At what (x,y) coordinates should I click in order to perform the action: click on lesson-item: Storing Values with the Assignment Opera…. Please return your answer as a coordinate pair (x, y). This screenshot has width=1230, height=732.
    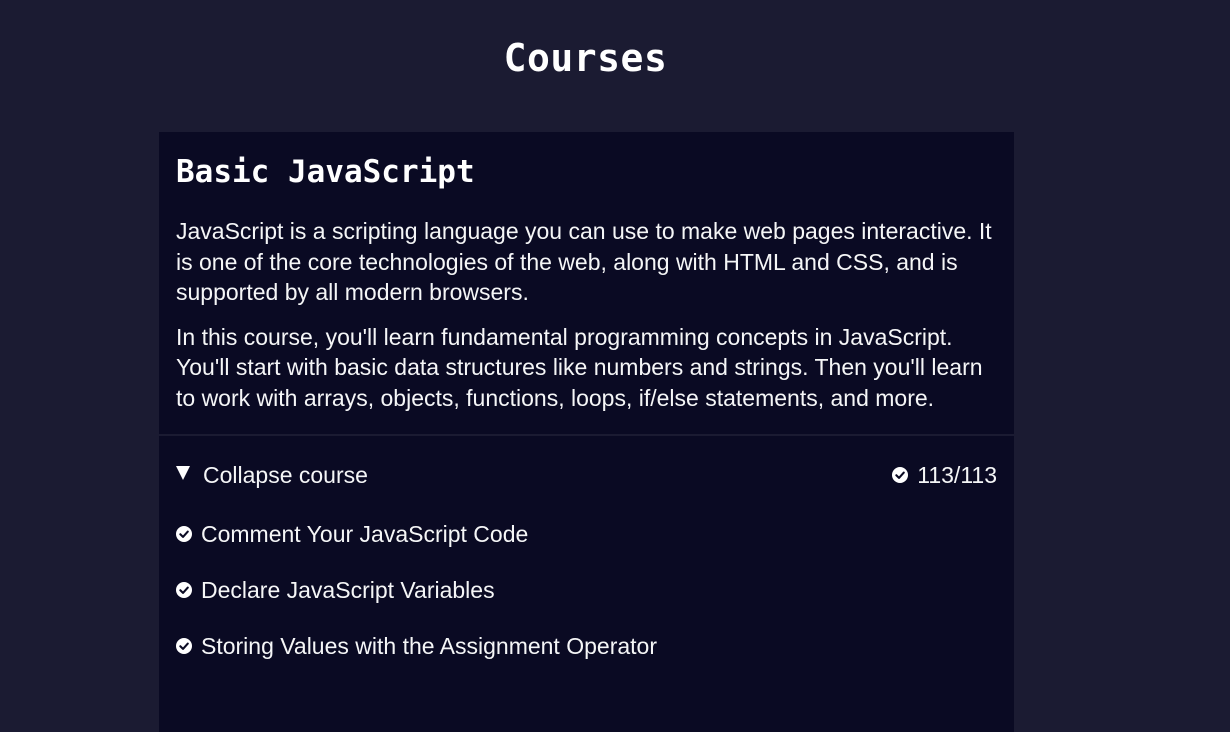
    Looking at the image, I should click on (586, 646).